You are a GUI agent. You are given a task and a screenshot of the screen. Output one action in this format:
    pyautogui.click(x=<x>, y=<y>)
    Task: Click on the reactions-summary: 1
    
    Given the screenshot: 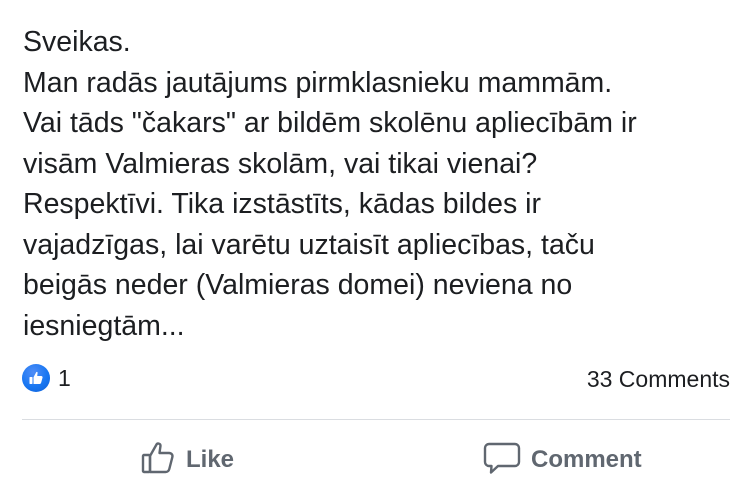 What is the action you would take?
    pyautogui.click(x=46, y=378)
    